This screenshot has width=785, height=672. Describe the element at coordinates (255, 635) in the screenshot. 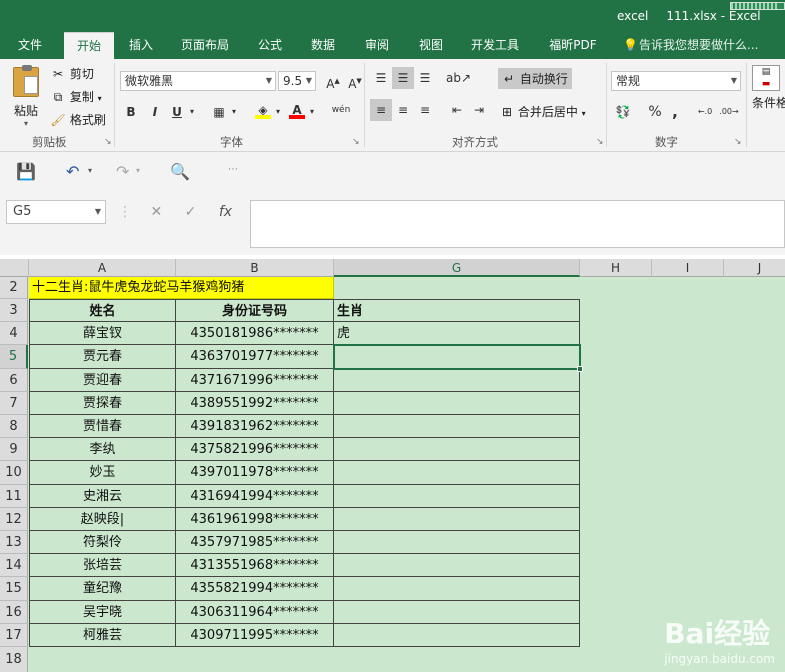

I see `cell-id-number: 4309711995*******` at that location.